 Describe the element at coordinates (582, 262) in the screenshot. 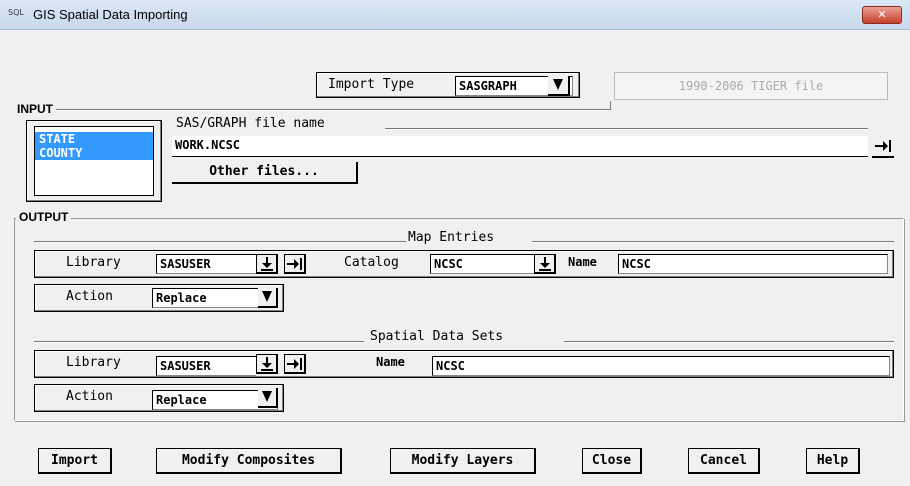

I see `map-name-label: Name` at that location.